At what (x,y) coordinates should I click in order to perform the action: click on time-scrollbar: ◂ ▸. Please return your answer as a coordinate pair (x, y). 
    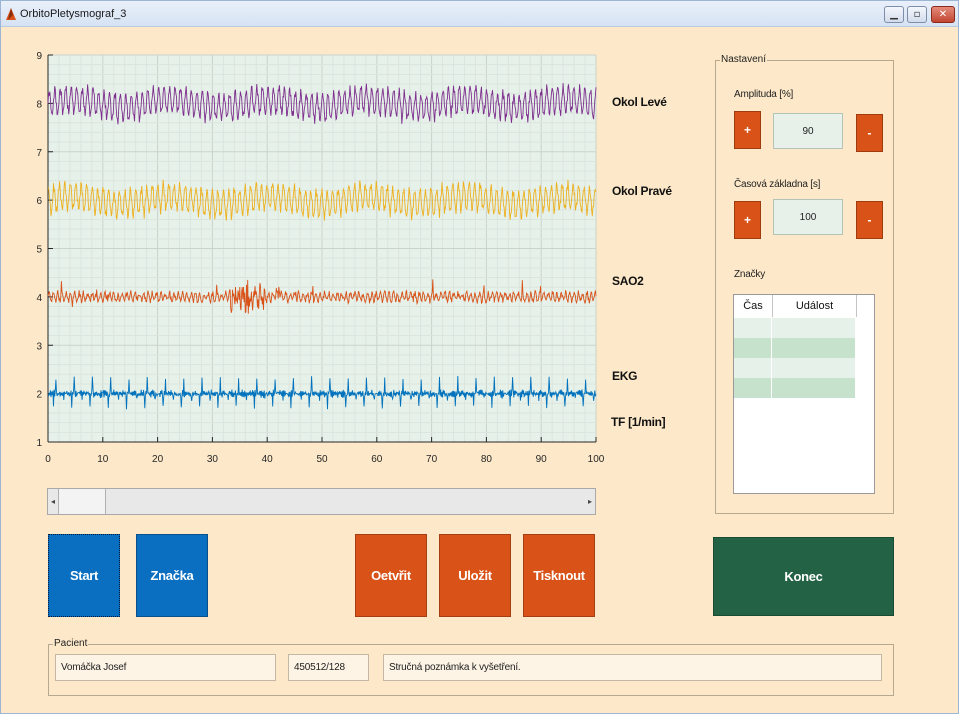
    Looking at the image, I should click on (321, 501).